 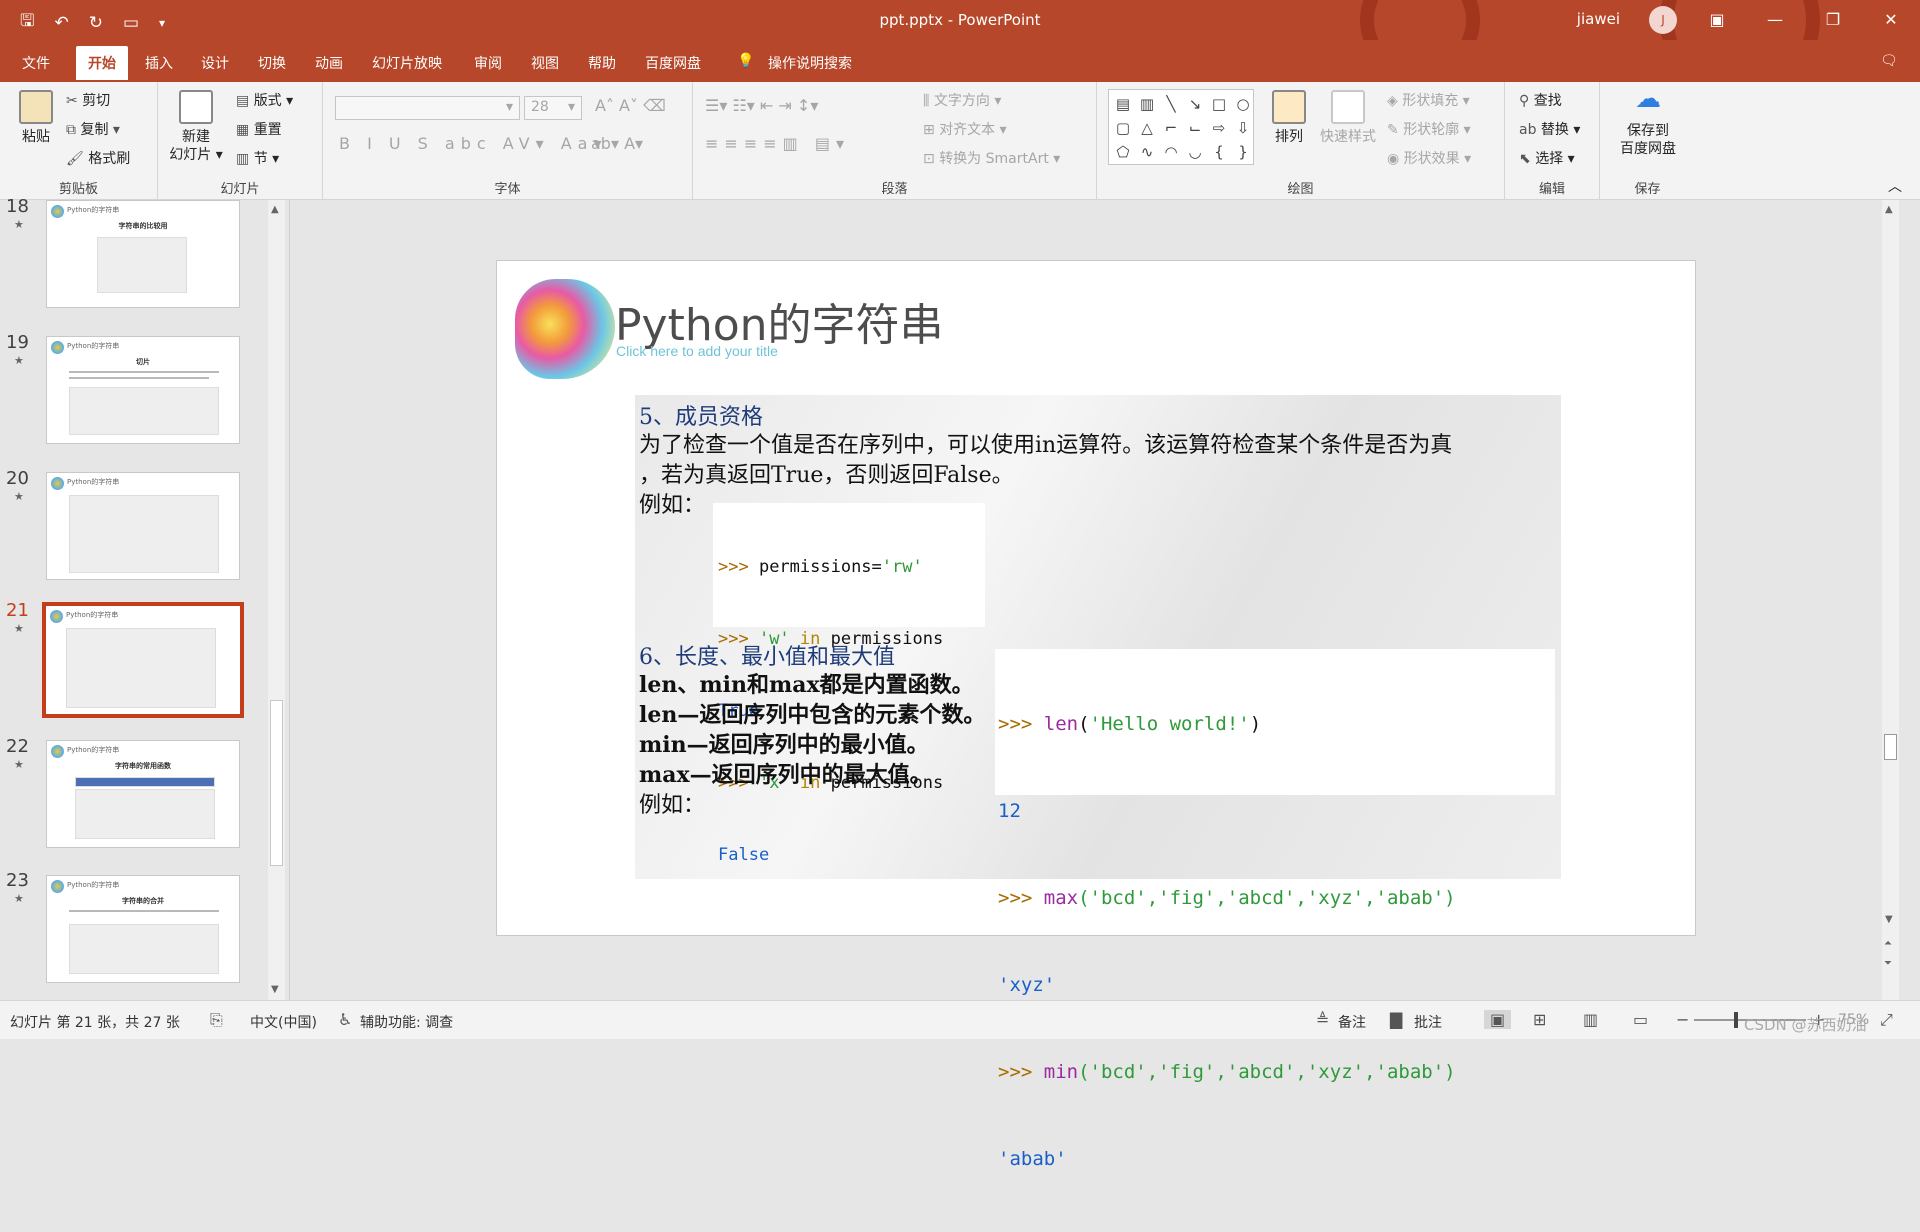 What do you see at coordinates (427, 108) in the screenshot?
I see `font-family-combo: ▾` at bounding box center [427, 108].